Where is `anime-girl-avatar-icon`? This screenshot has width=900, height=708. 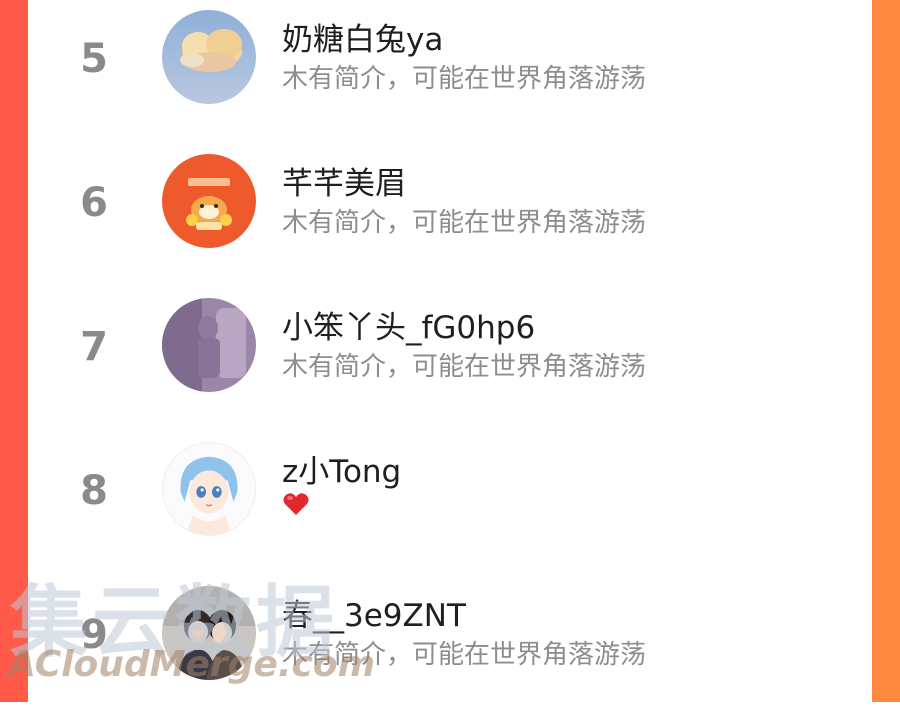 anime-girl-avatar-icon is located at coordinates (209, 489).